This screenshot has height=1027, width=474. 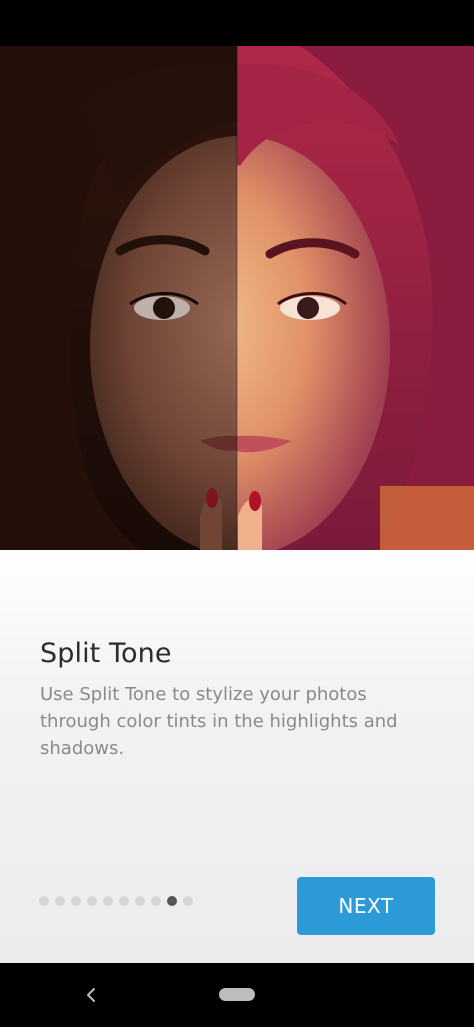 What do you see at coordinates (106, 653) in the screenshot?
I see `feature-title: Split Tone` at bounding box center [106, 653].